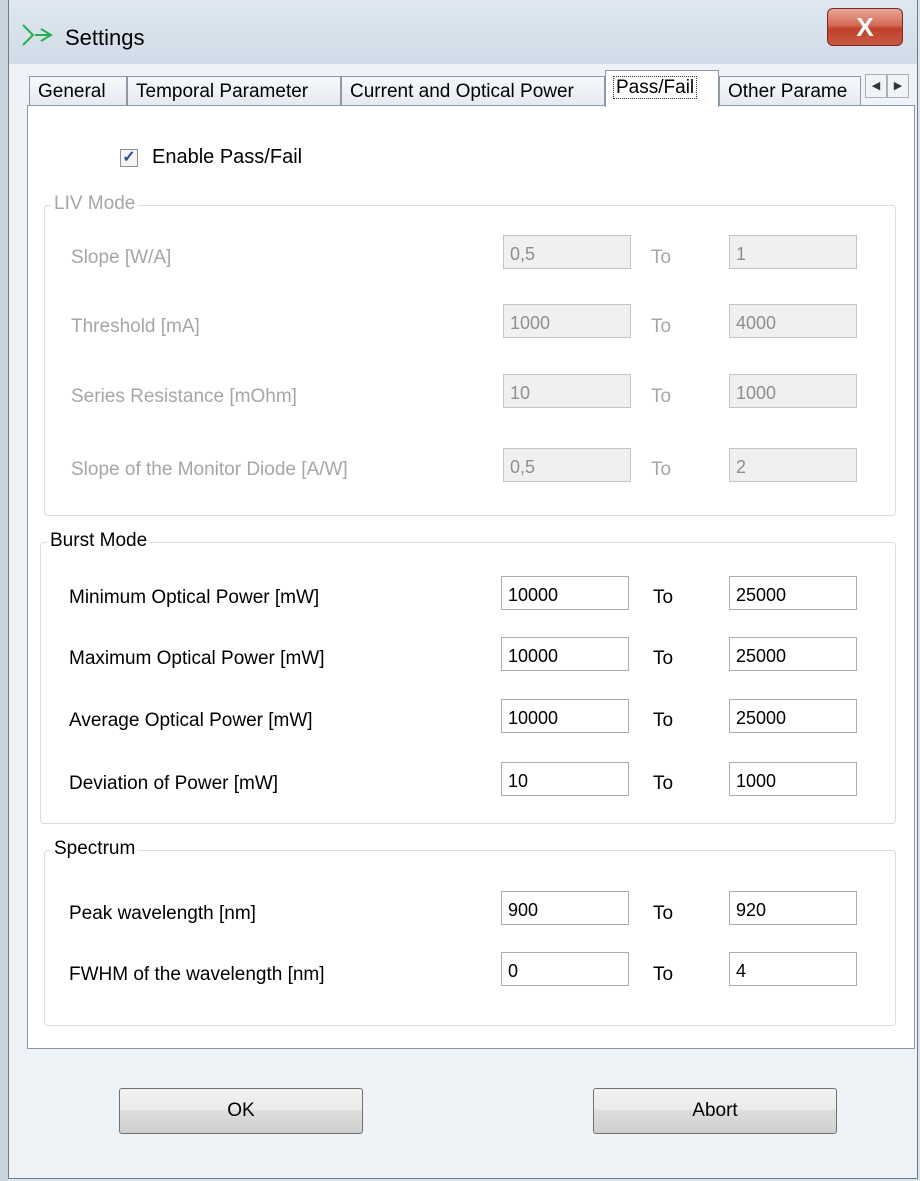  What do you see at coordinates (222, 91) in the screenshot?
I see `tab-label: Temporal Parameter` at bounding box center [222, 91].